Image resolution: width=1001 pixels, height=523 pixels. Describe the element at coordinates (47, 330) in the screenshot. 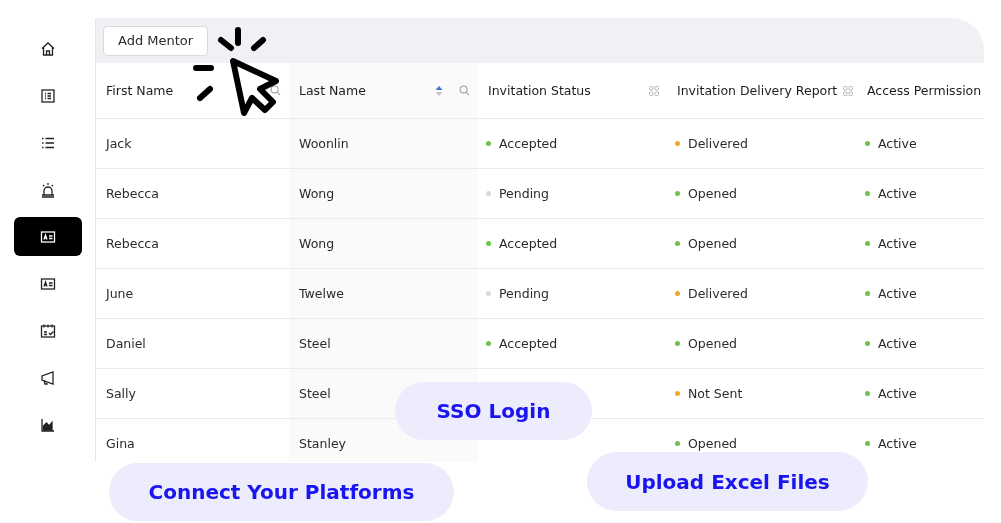

I see `calendar-check-icon` at that location.